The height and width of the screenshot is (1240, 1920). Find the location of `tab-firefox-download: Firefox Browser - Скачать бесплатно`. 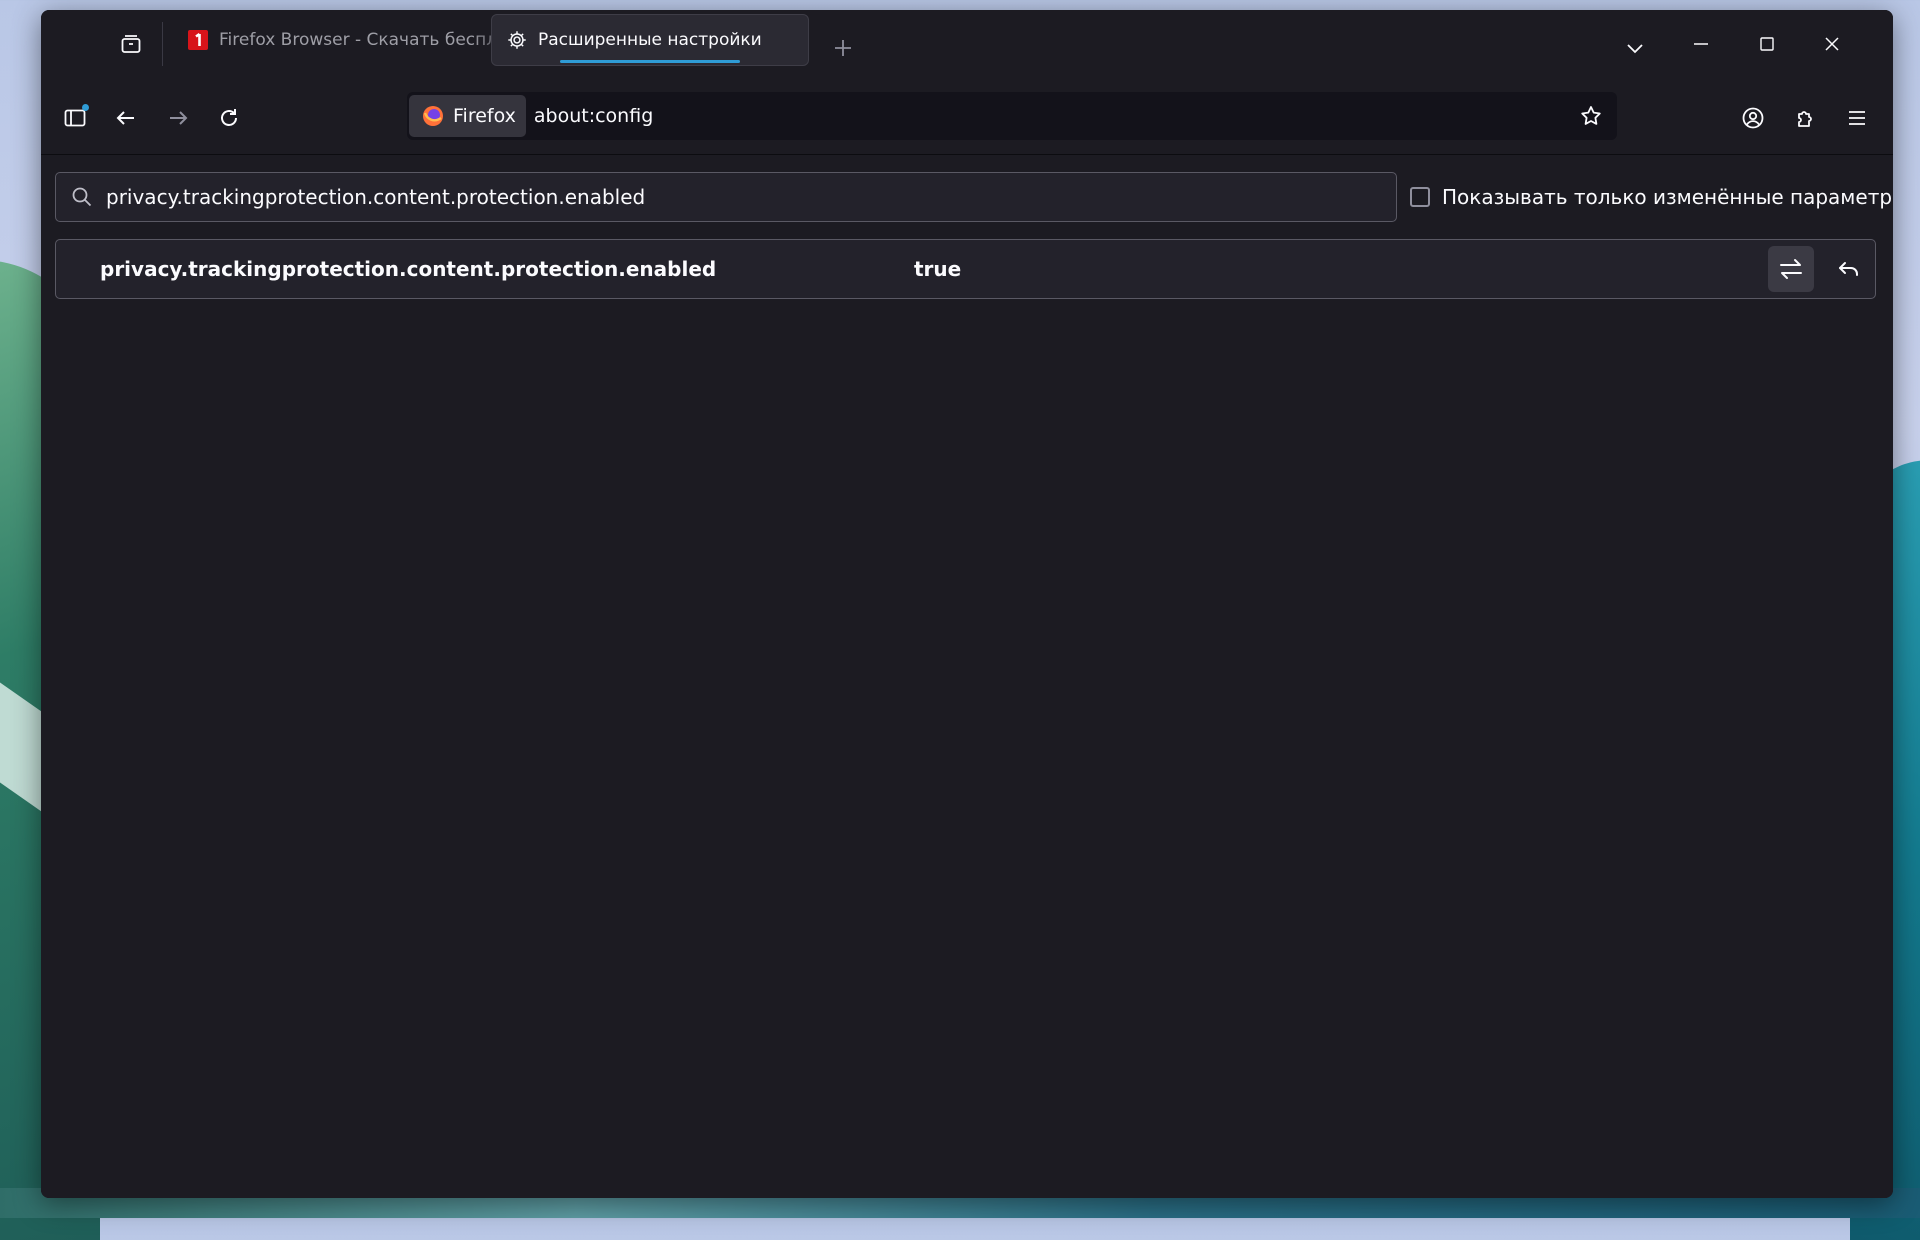

tab-firefox-download: Firefox Browser - Скачать бесплатно is located at coordinates (345, 40).